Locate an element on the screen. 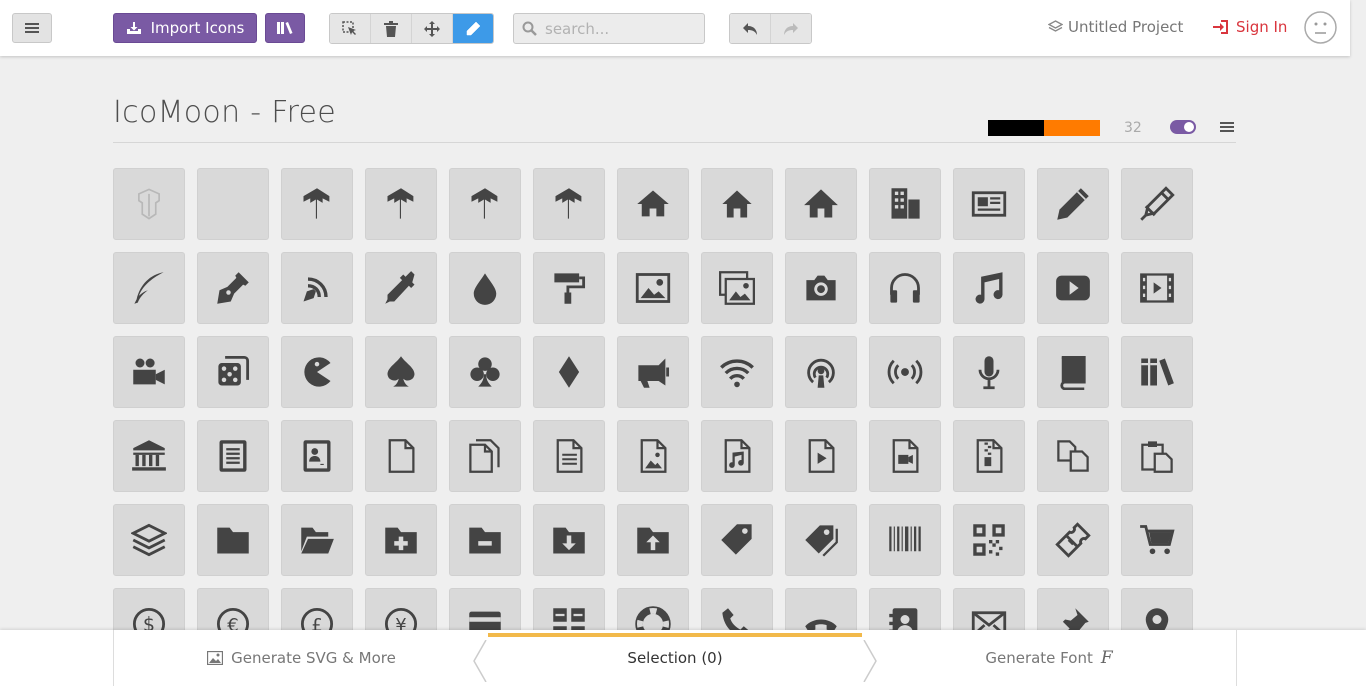 This screenshot has height=686, width=1366. copy-icon is located at coordinates (1073, 456).